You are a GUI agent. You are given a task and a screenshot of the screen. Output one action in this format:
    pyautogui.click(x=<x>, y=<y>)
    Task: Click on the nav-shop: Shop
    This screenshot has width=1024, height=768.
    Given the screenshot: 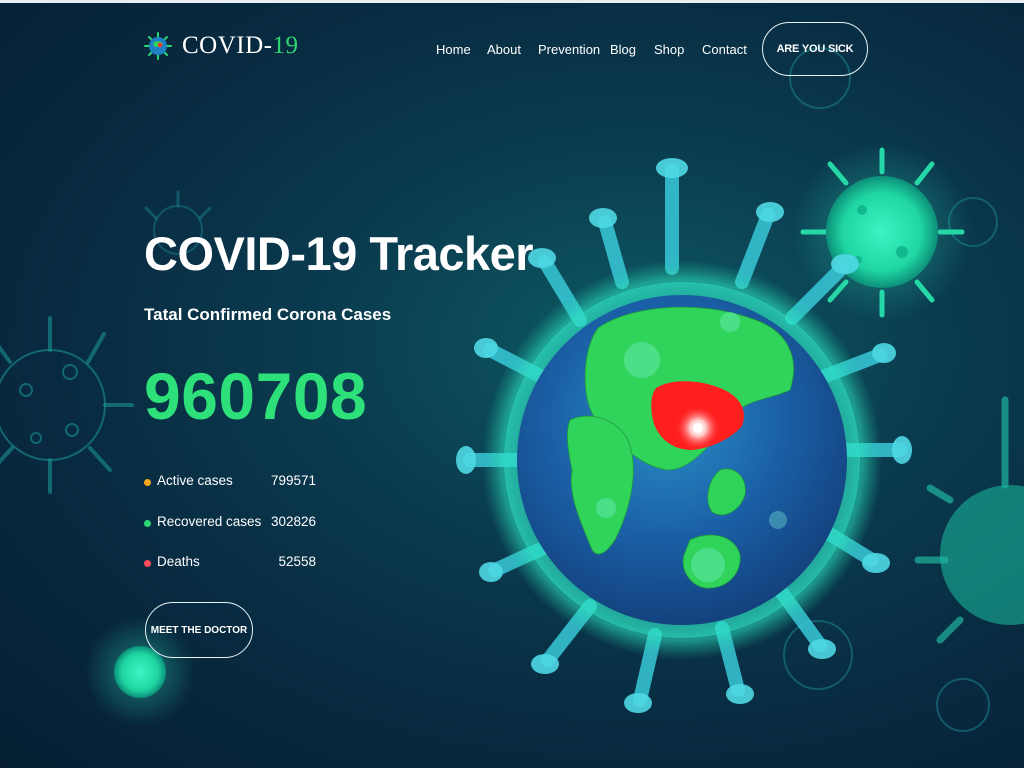 What is the action you would take?
    pyautogui.click(x=669, y=49)
    